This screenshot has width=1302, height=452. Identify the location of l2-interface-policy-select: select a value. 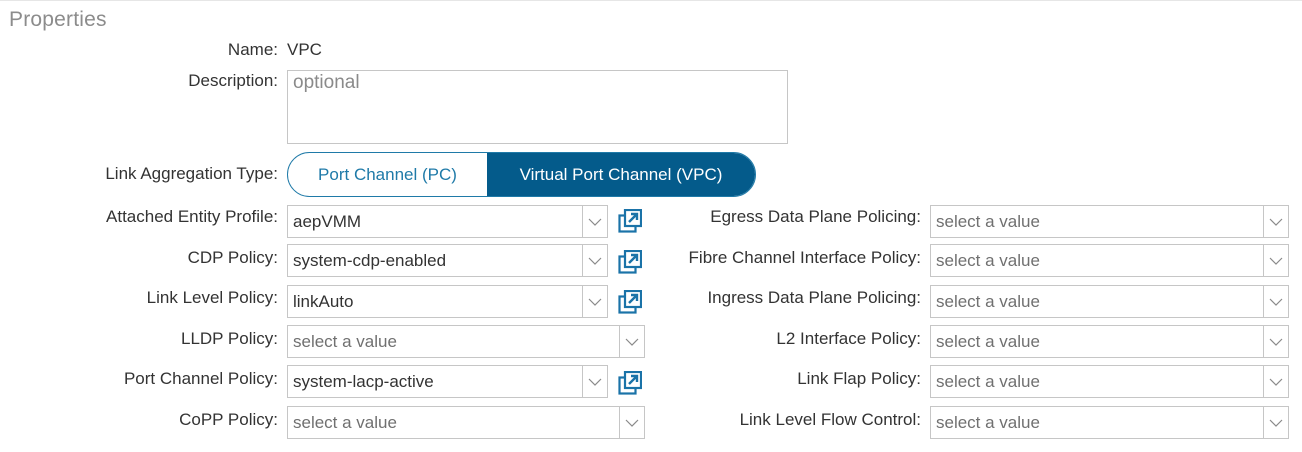
(1109, 341).